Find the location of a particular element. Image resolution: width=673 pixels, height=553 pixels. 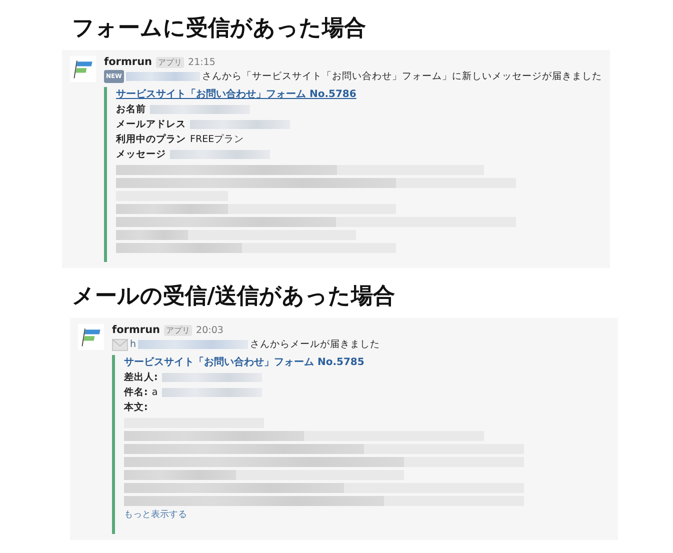

section-heading: メールの受信/送信があった場合 is located at coordinates (234, 297).